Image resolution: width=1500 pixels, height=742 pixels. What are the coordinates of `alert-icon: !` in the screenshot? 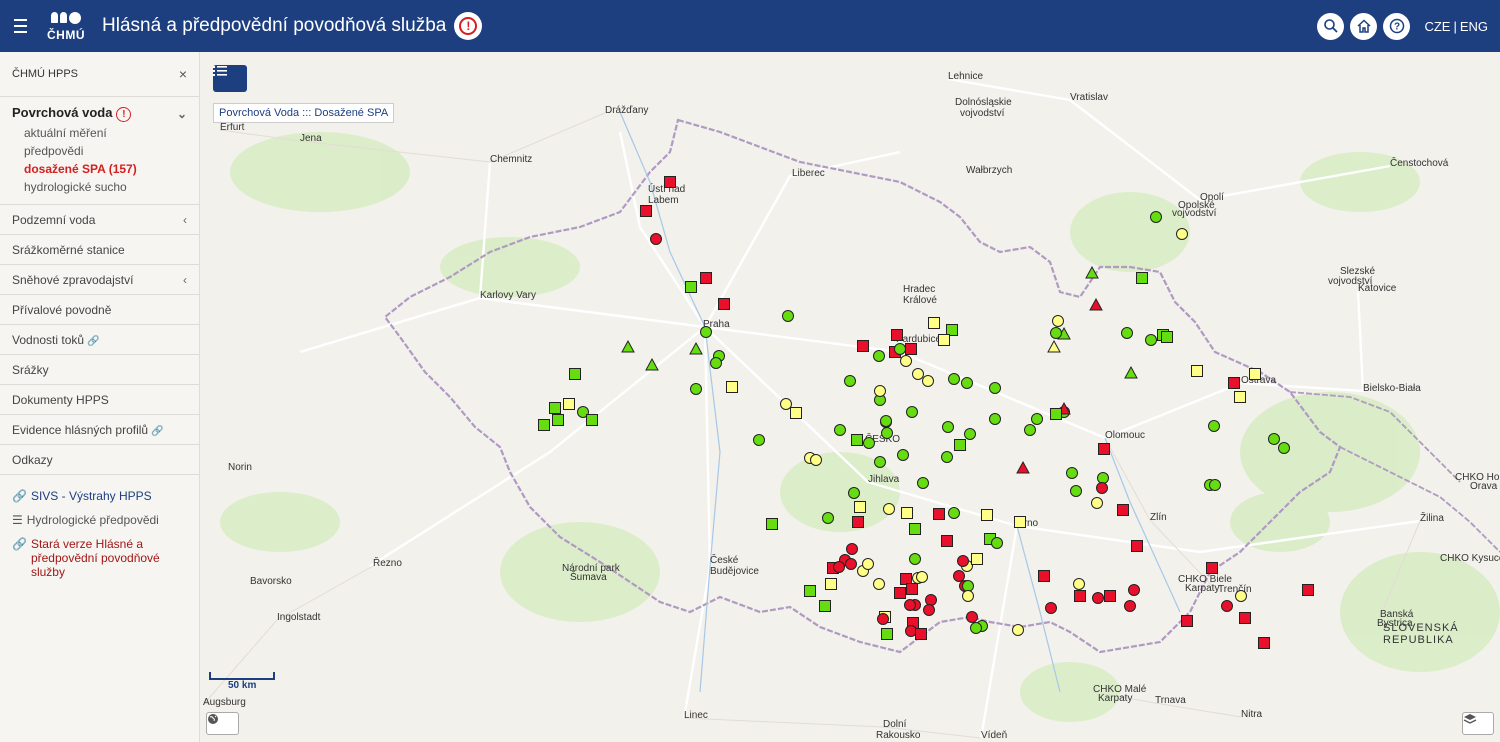 It's located at (468, 26).